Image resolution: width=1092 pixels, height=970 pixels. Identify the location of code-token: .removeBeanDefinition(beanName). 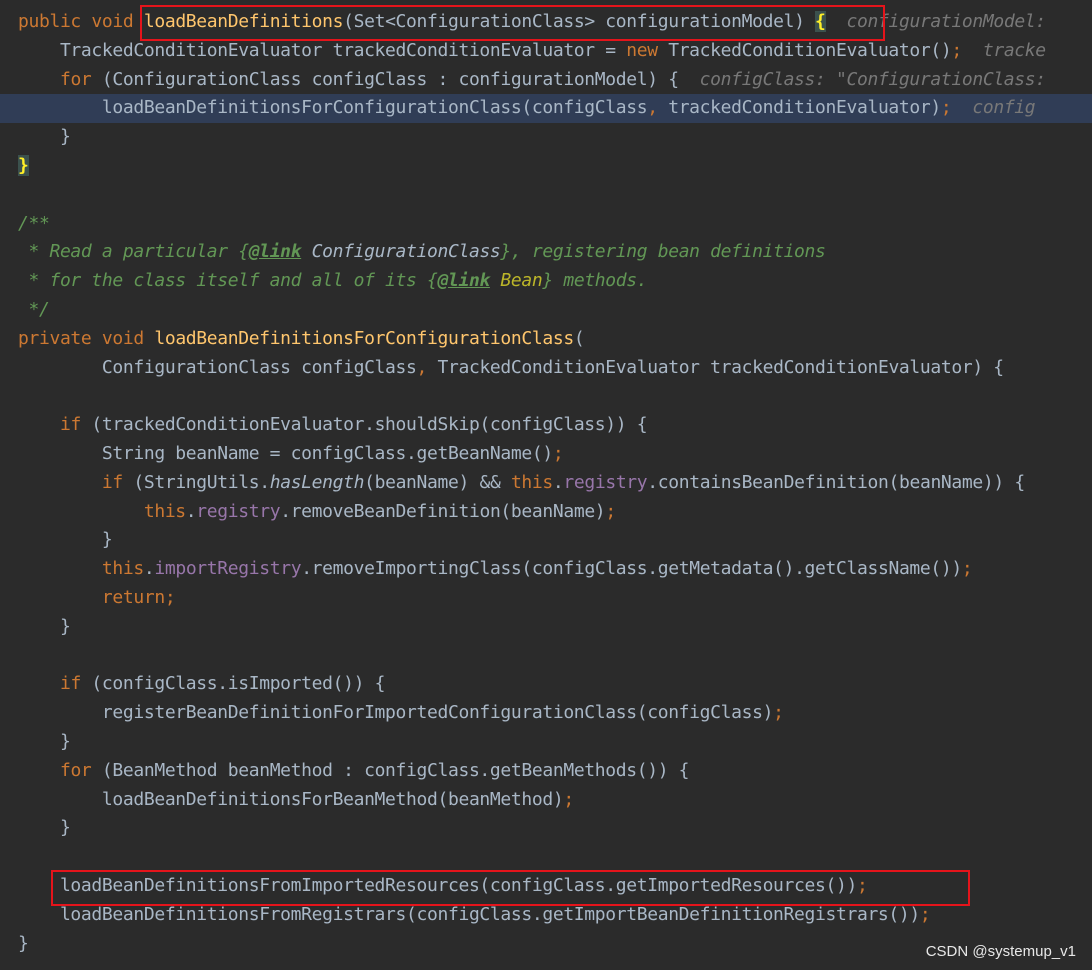
(443, 511).